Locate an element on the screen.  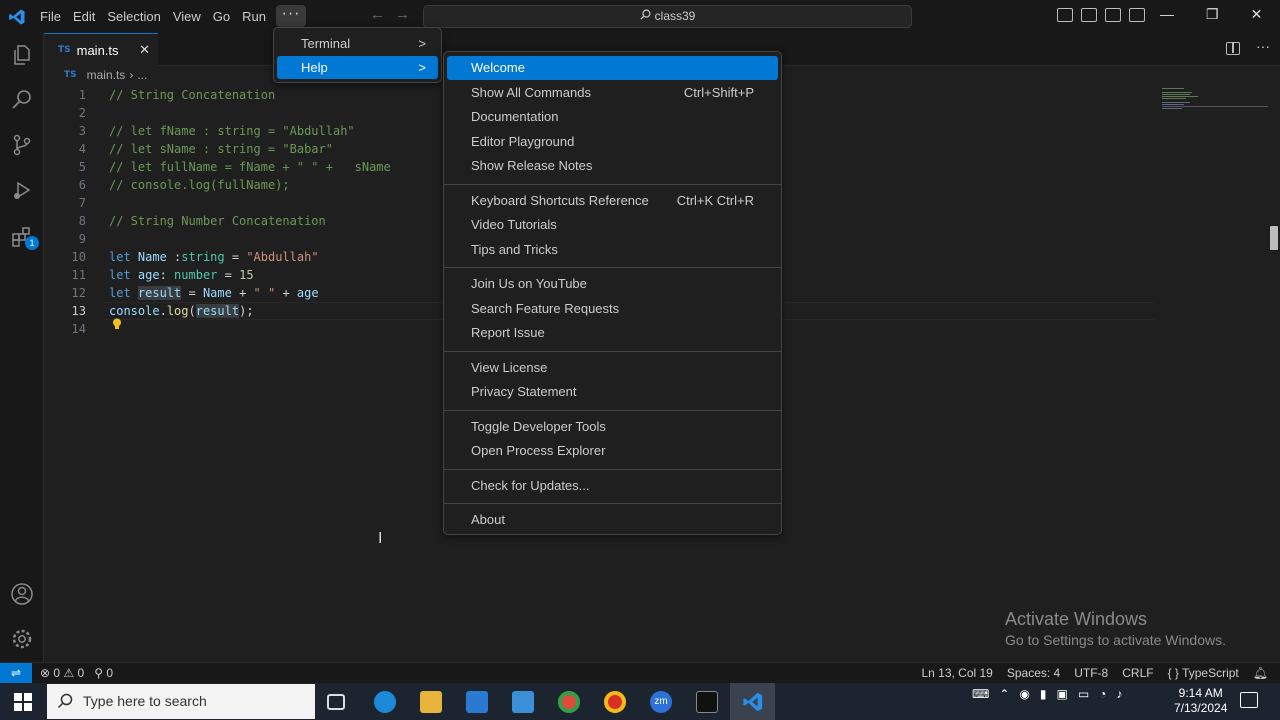
chrome-profile-icon is located at coordinates (615, 702).